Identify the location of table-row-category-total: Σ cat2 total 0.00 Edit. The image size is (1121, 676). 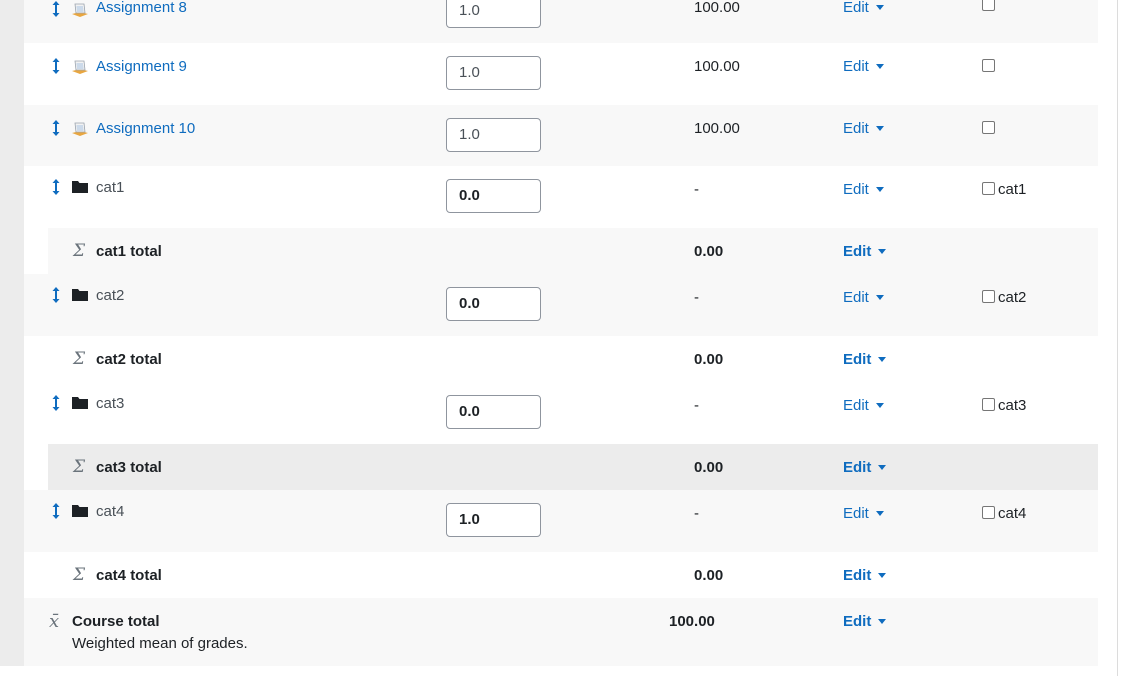
(561, 359).